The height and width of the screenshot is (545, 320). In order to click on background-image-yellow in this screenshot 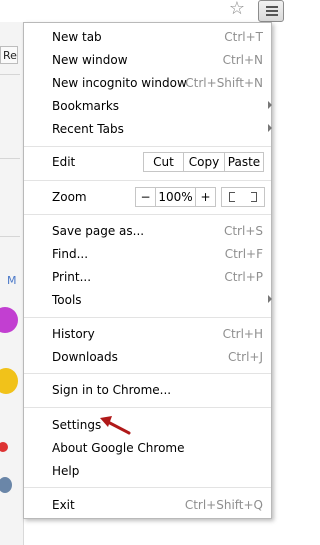, I will do `click(9, 381)`.